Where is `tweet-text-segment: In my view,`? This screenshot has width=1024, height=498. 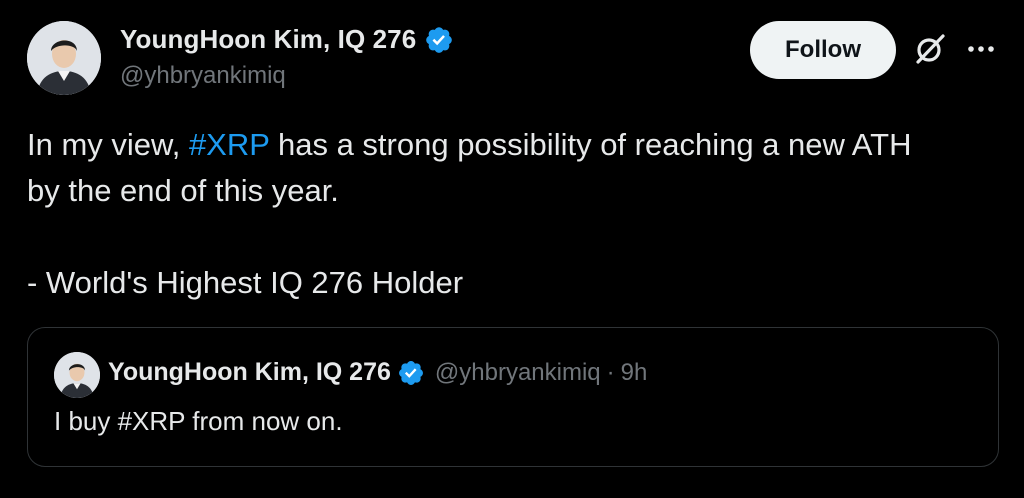 tweet-text-segment: In my view, is located at coordinates (108, 144).